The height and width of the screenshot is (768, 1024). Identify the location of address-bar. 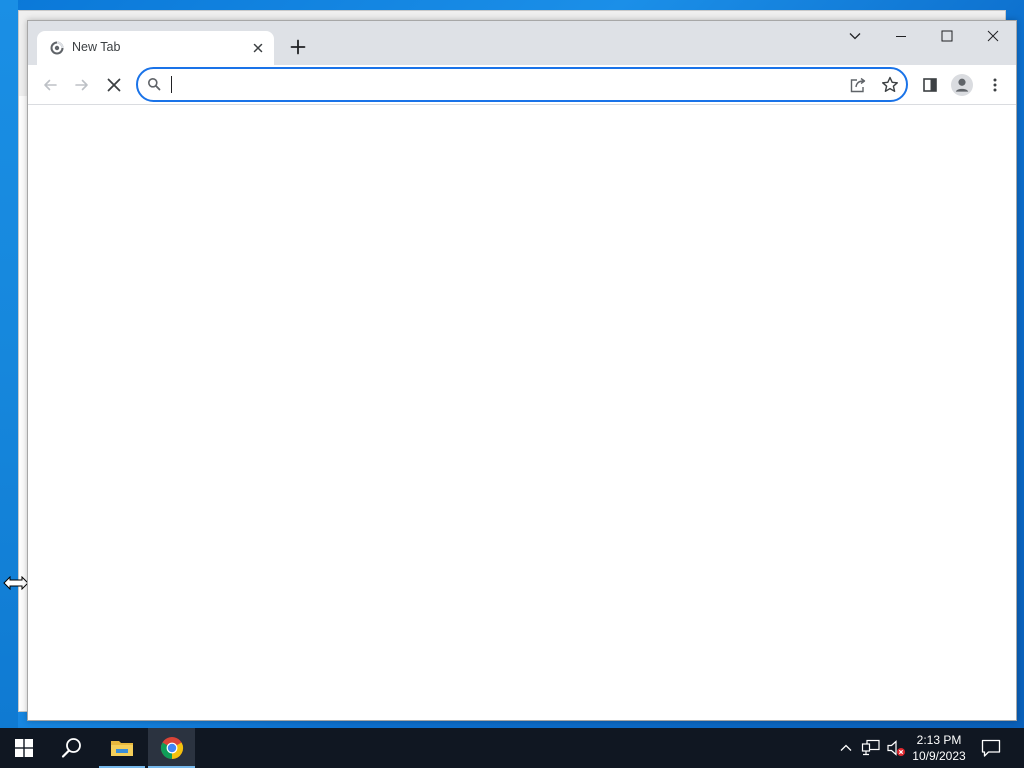
(522, 84).